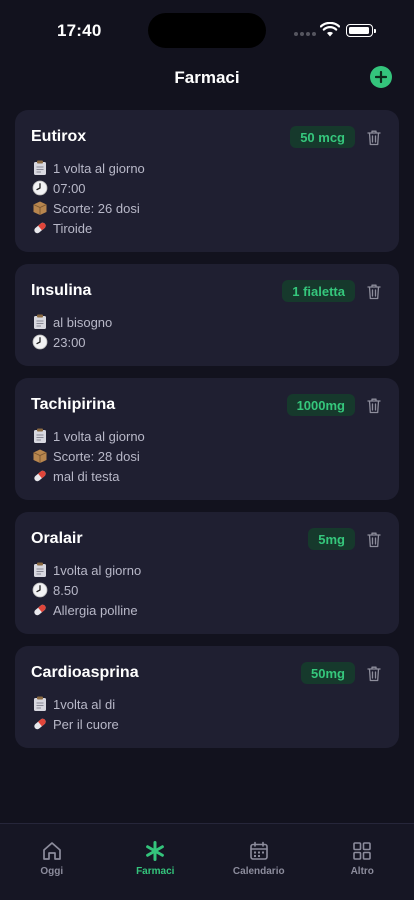  I want to click on tab-calendario: Calendario, so click(259, 862).